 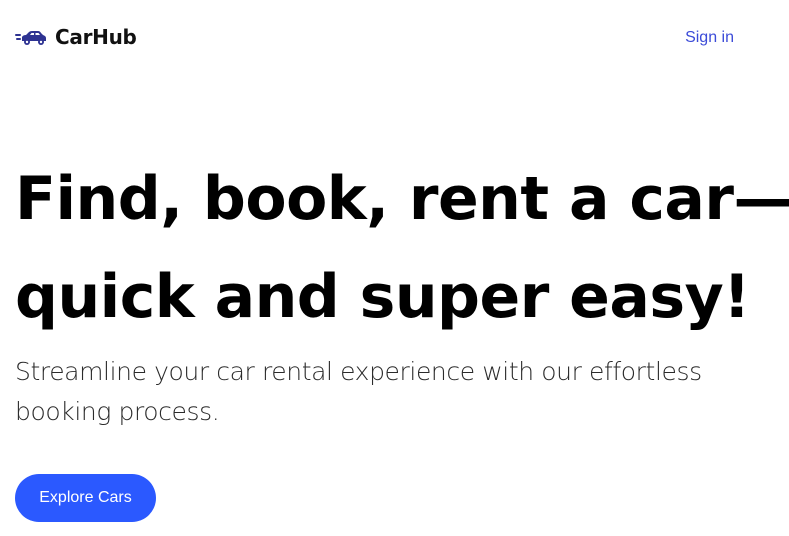 What do you see at coordinates (85, 498) in the screenshot?
I see `explore-cars-button: Explore Cars` at bounding box center [85, 498].